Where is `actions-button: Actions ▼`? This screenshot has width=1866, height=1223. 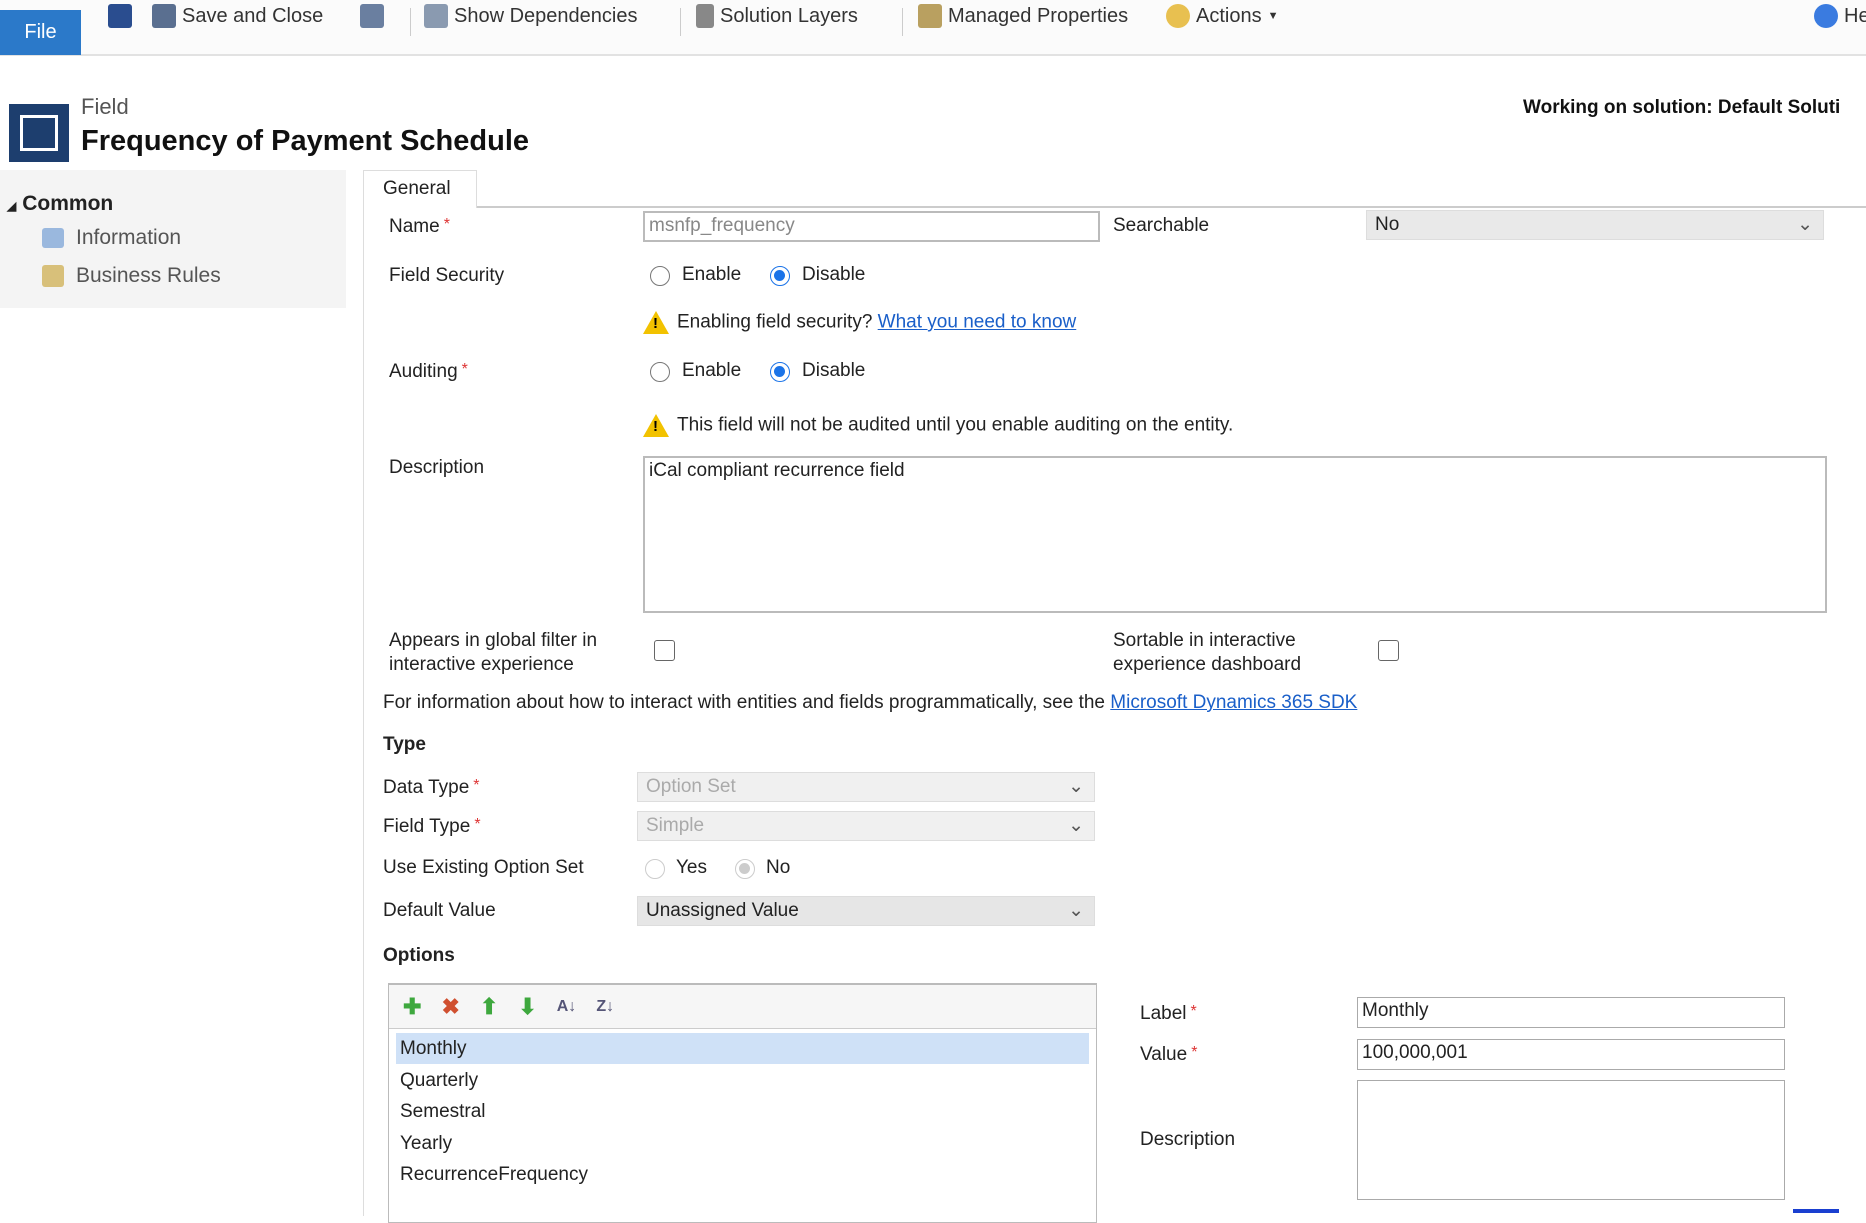 actions-button: Actions ▼ is located at coordinates (1222, 16).